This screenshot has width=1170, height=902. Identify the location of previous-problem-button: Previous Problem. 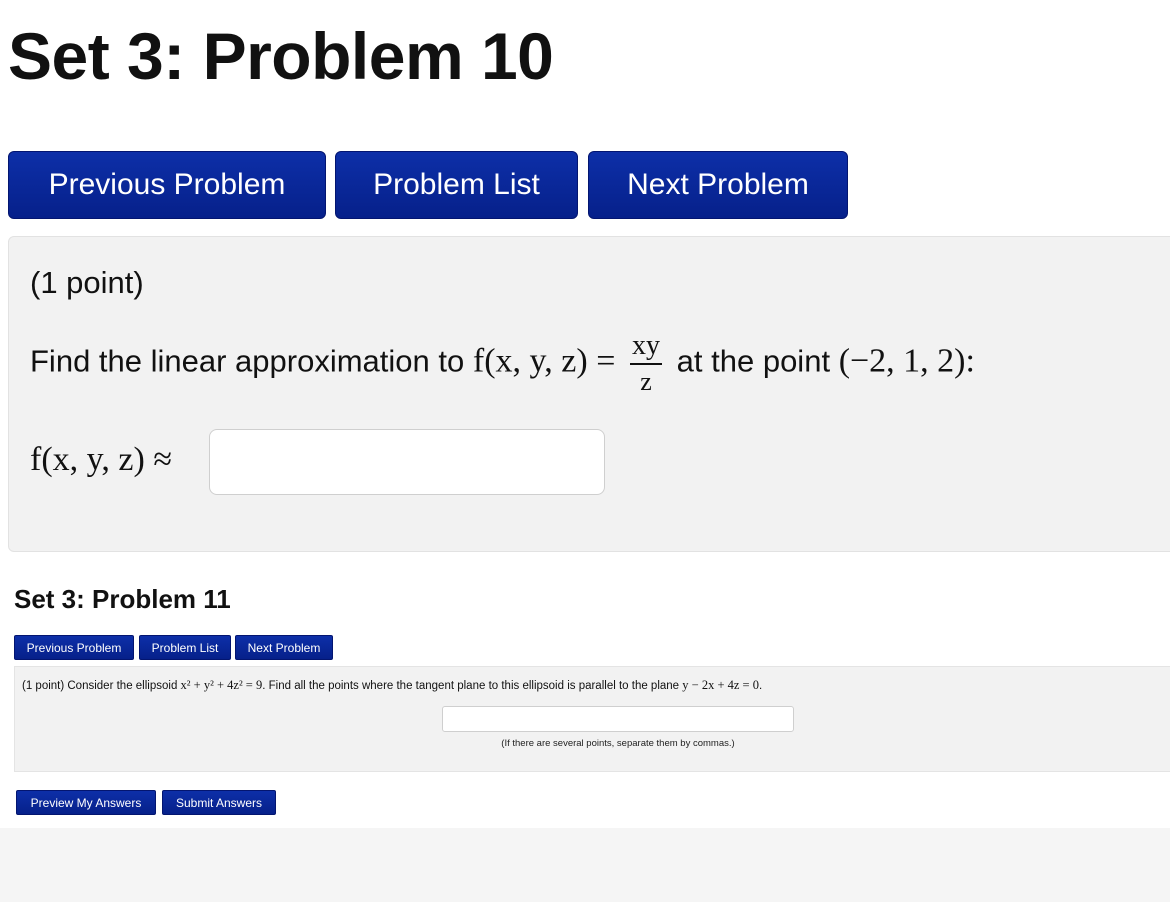
(167, 185).